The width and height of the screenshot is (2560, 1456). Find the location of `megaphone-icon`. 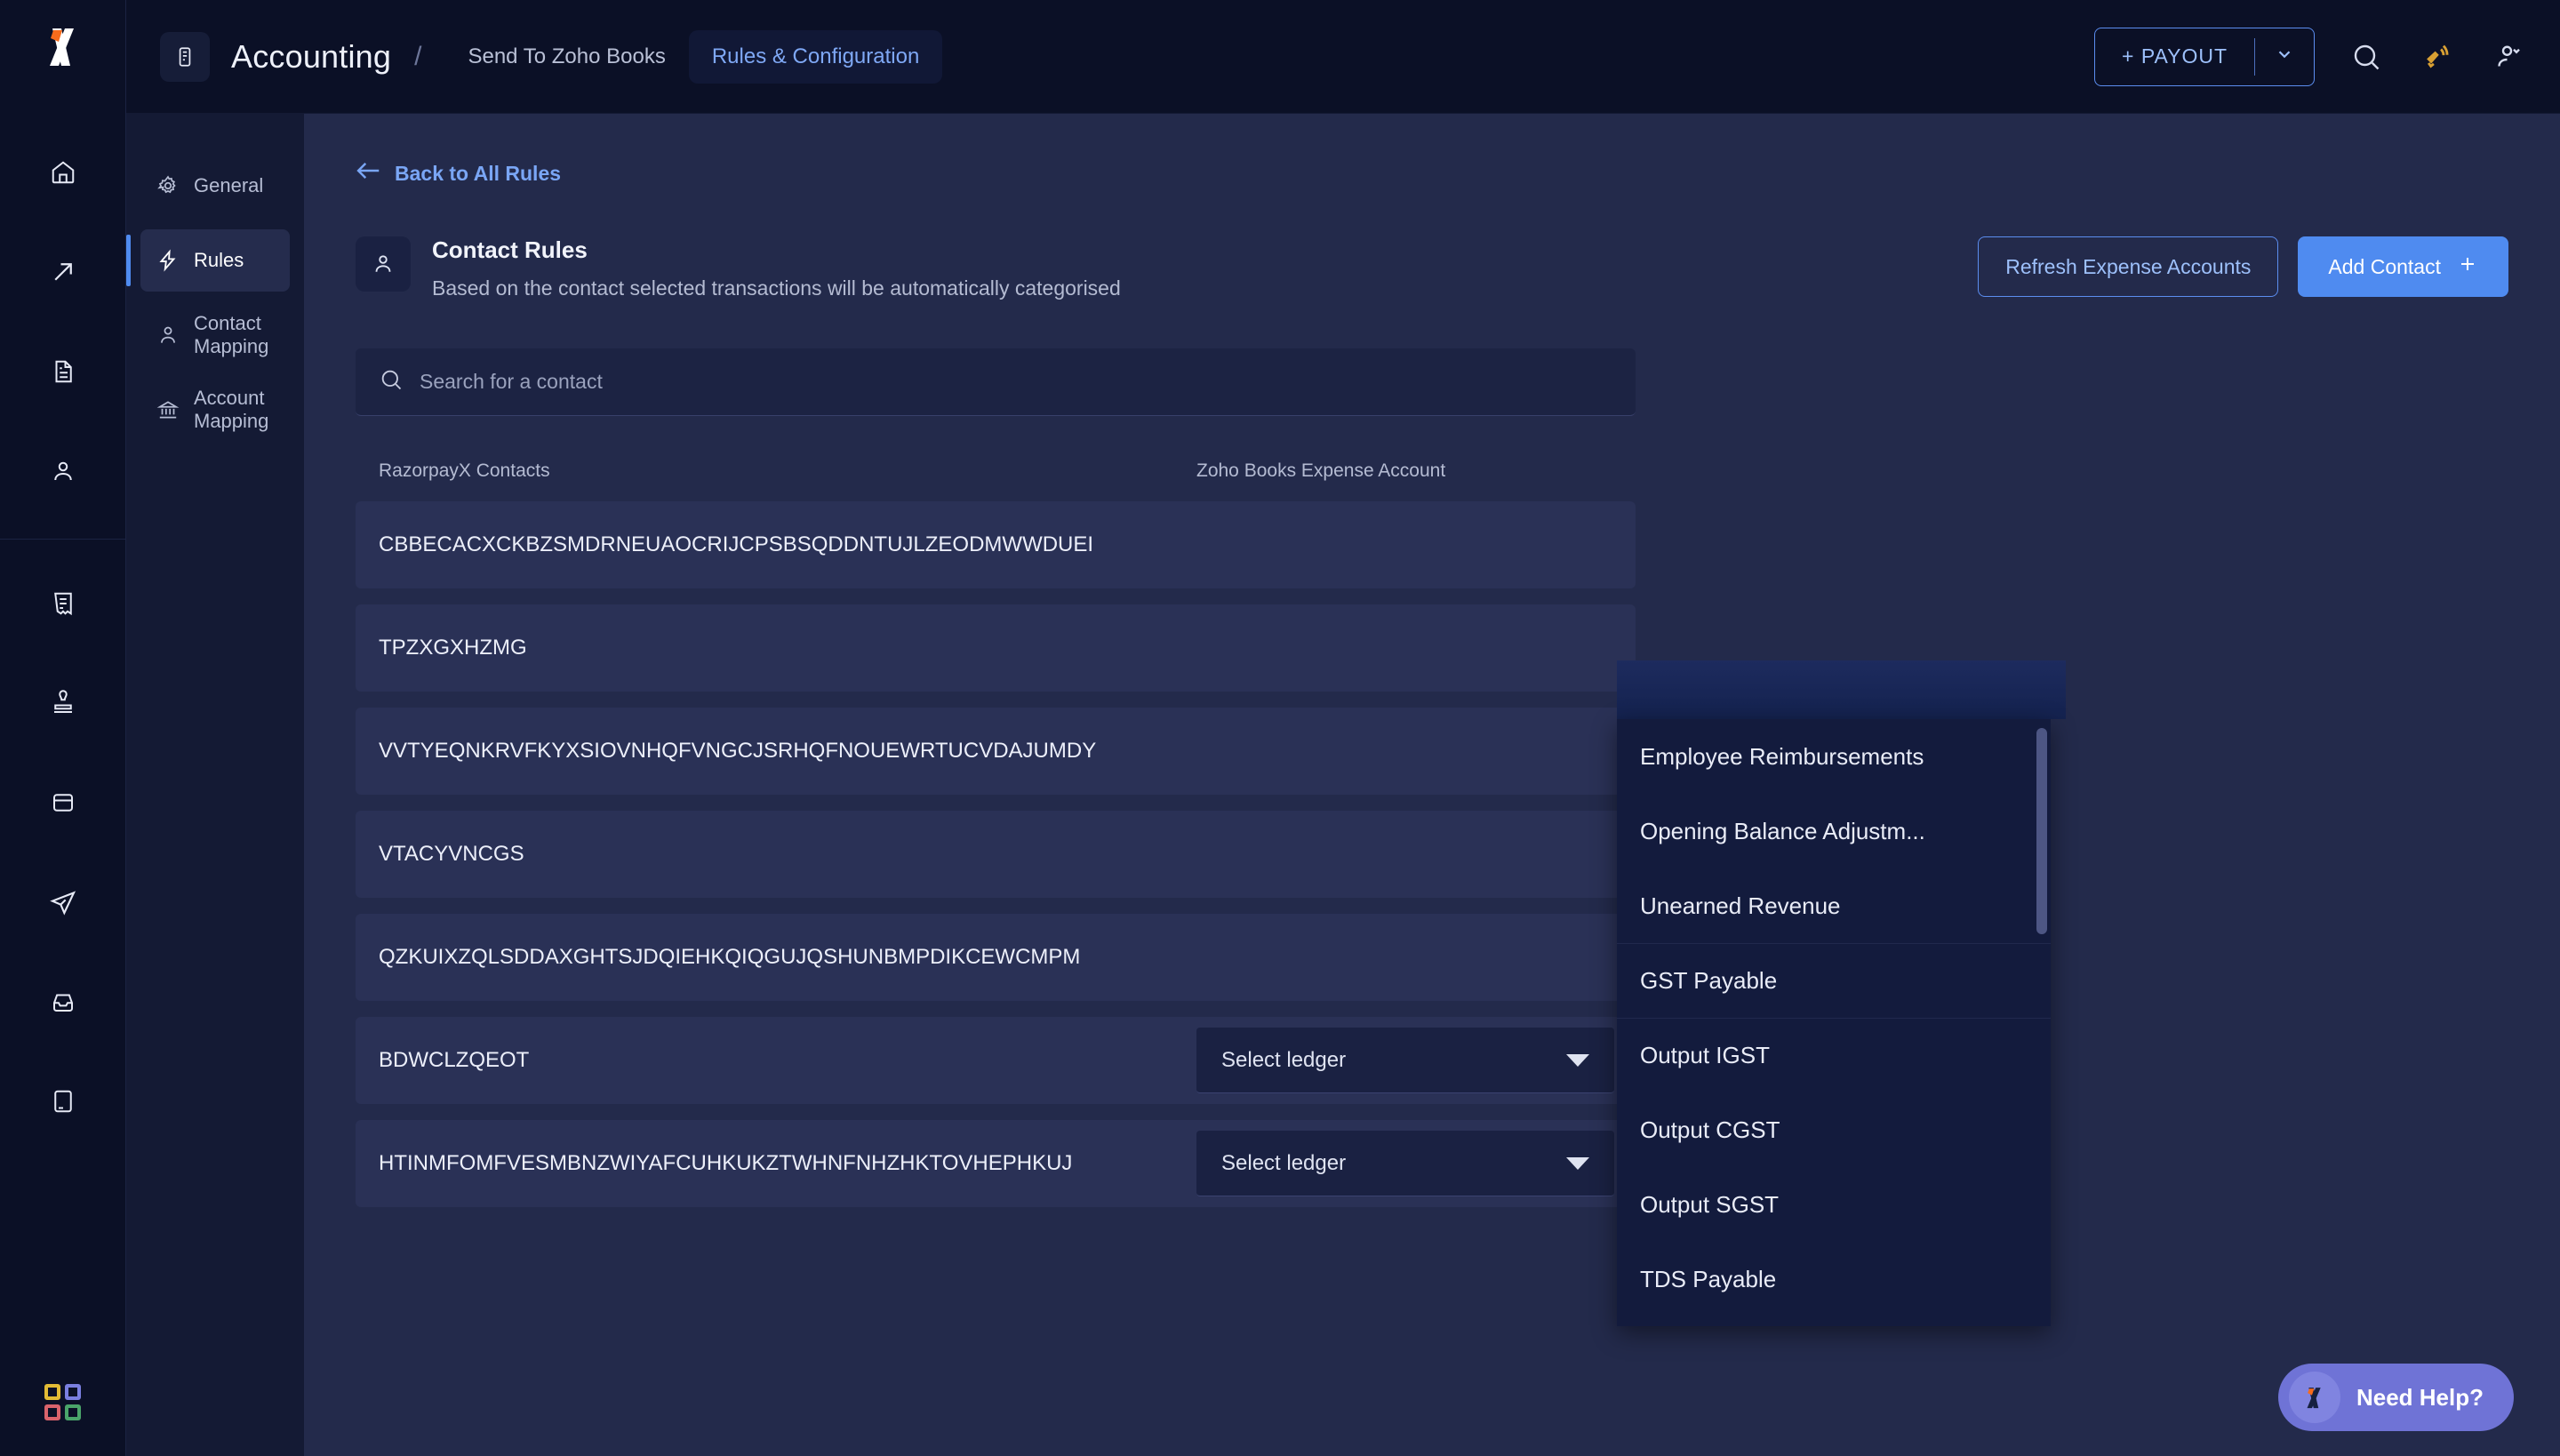

megaphone-icon is located at coordinates (2437, 56).